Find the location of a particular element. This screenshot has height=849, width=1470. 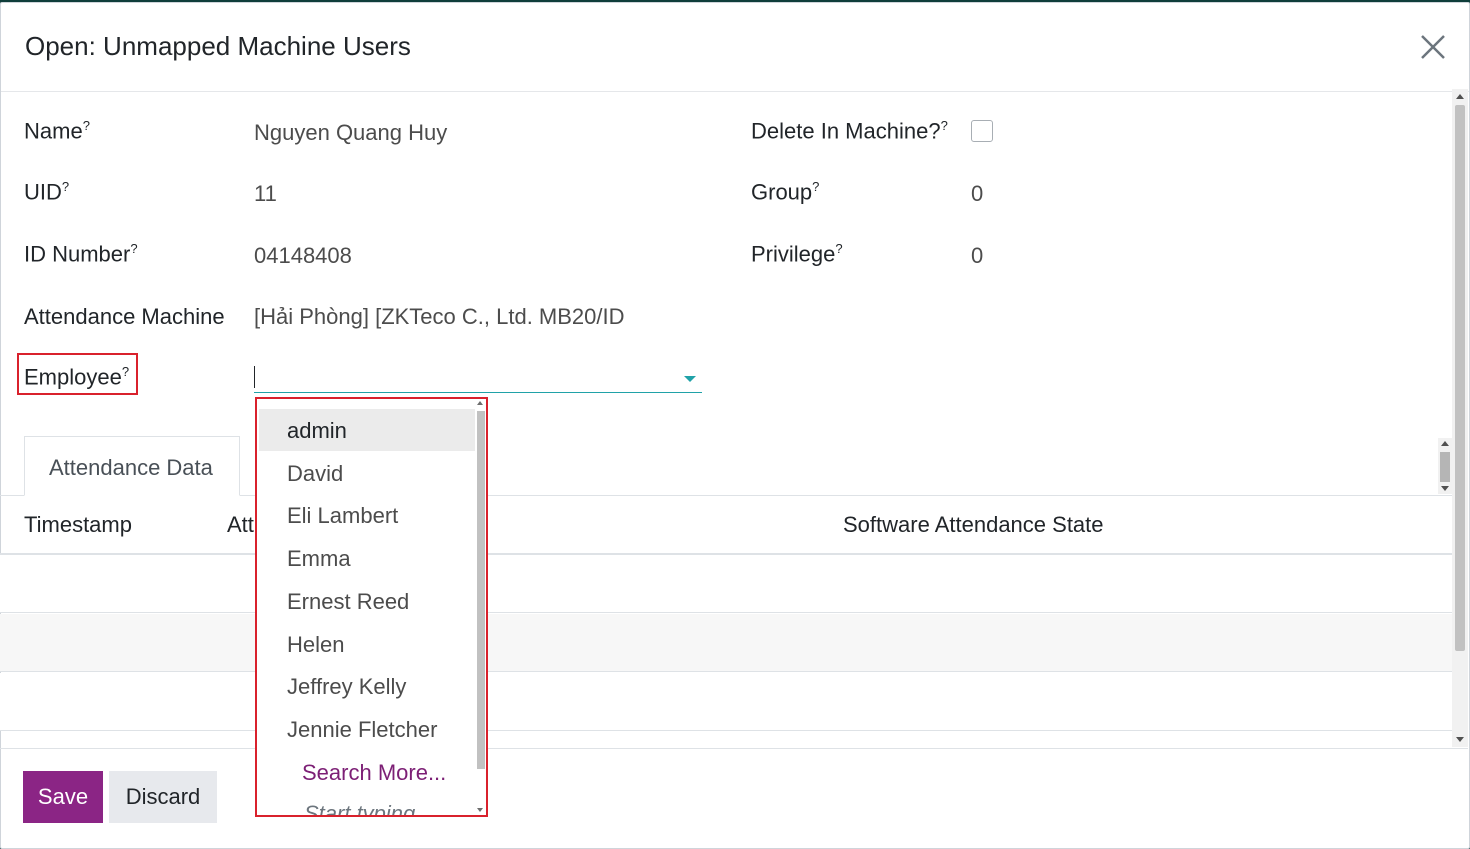

dropdown-item-eli-lambert: Eli Lambert is located at coordinates (367, 515).